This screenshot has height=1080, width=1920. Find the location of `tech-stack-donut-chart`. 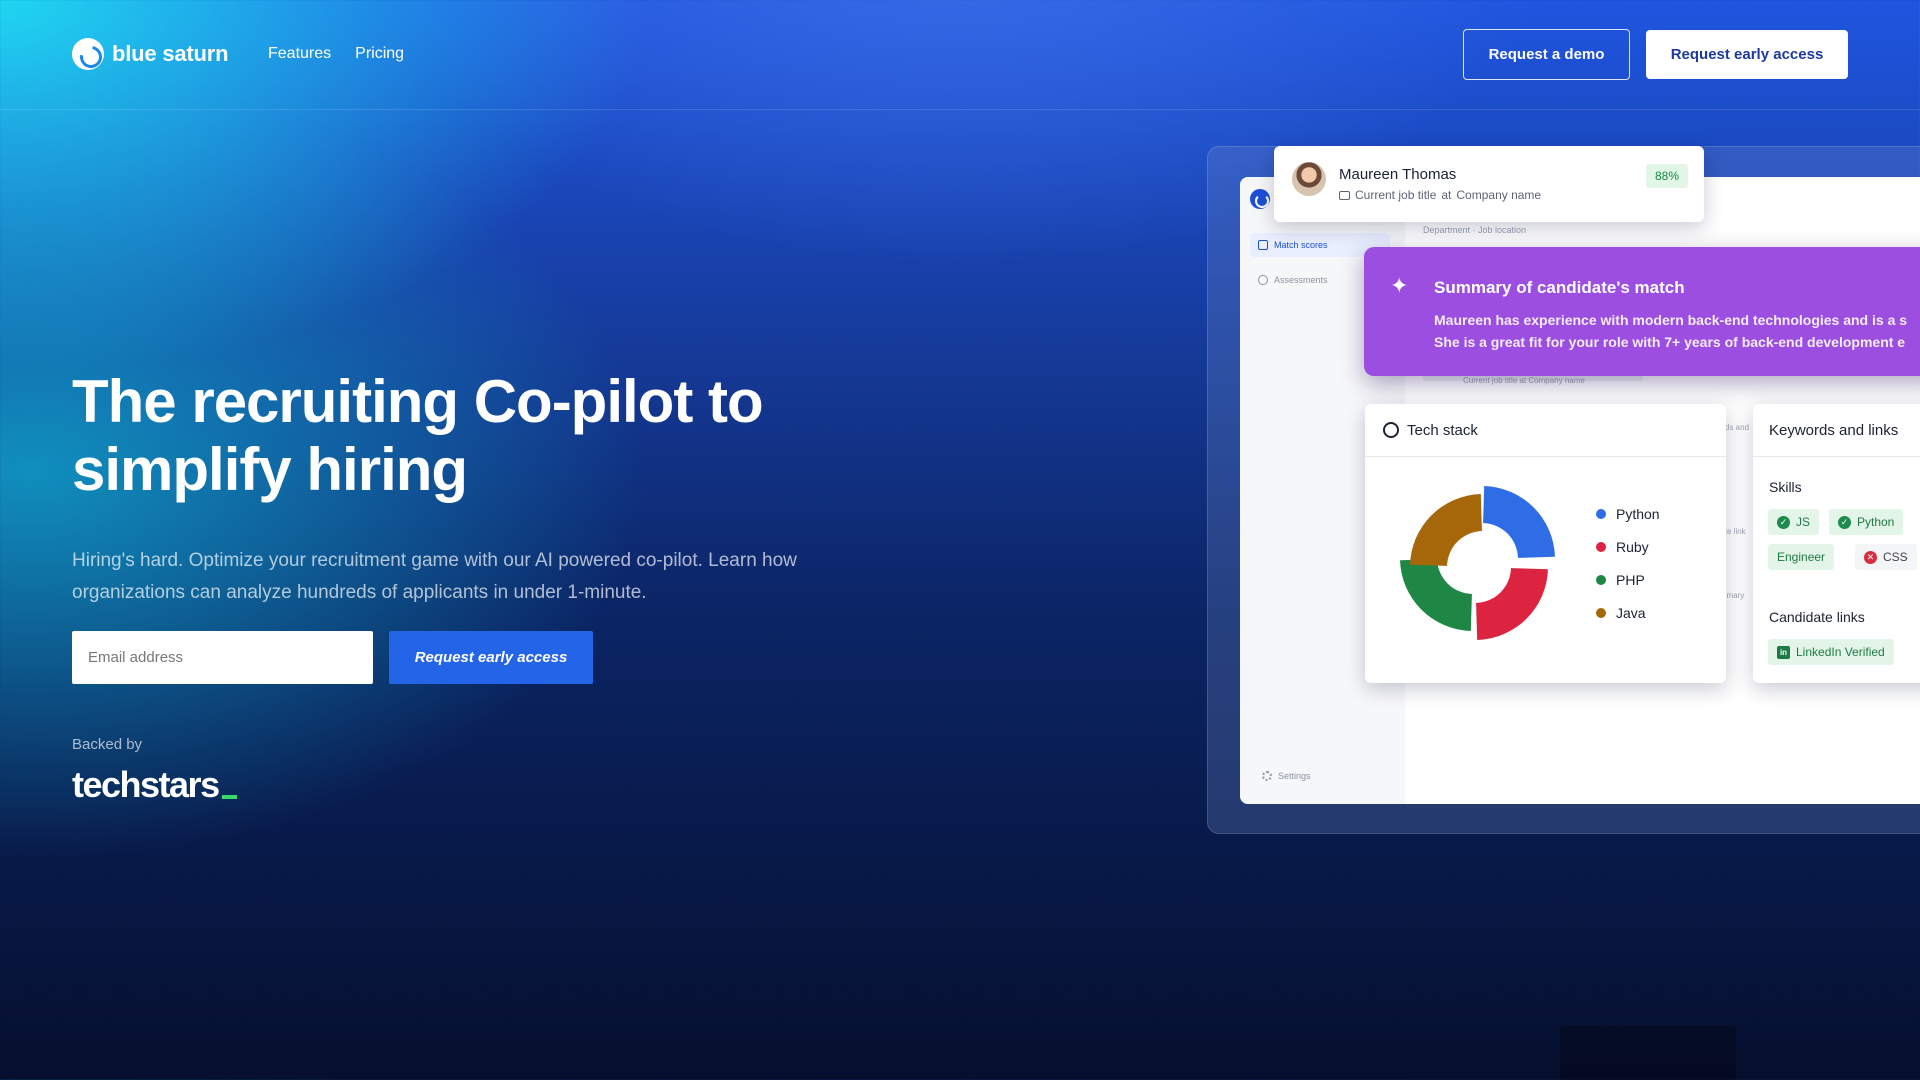

tech-stack-donut-chart is located at coordinates (1477, 563).